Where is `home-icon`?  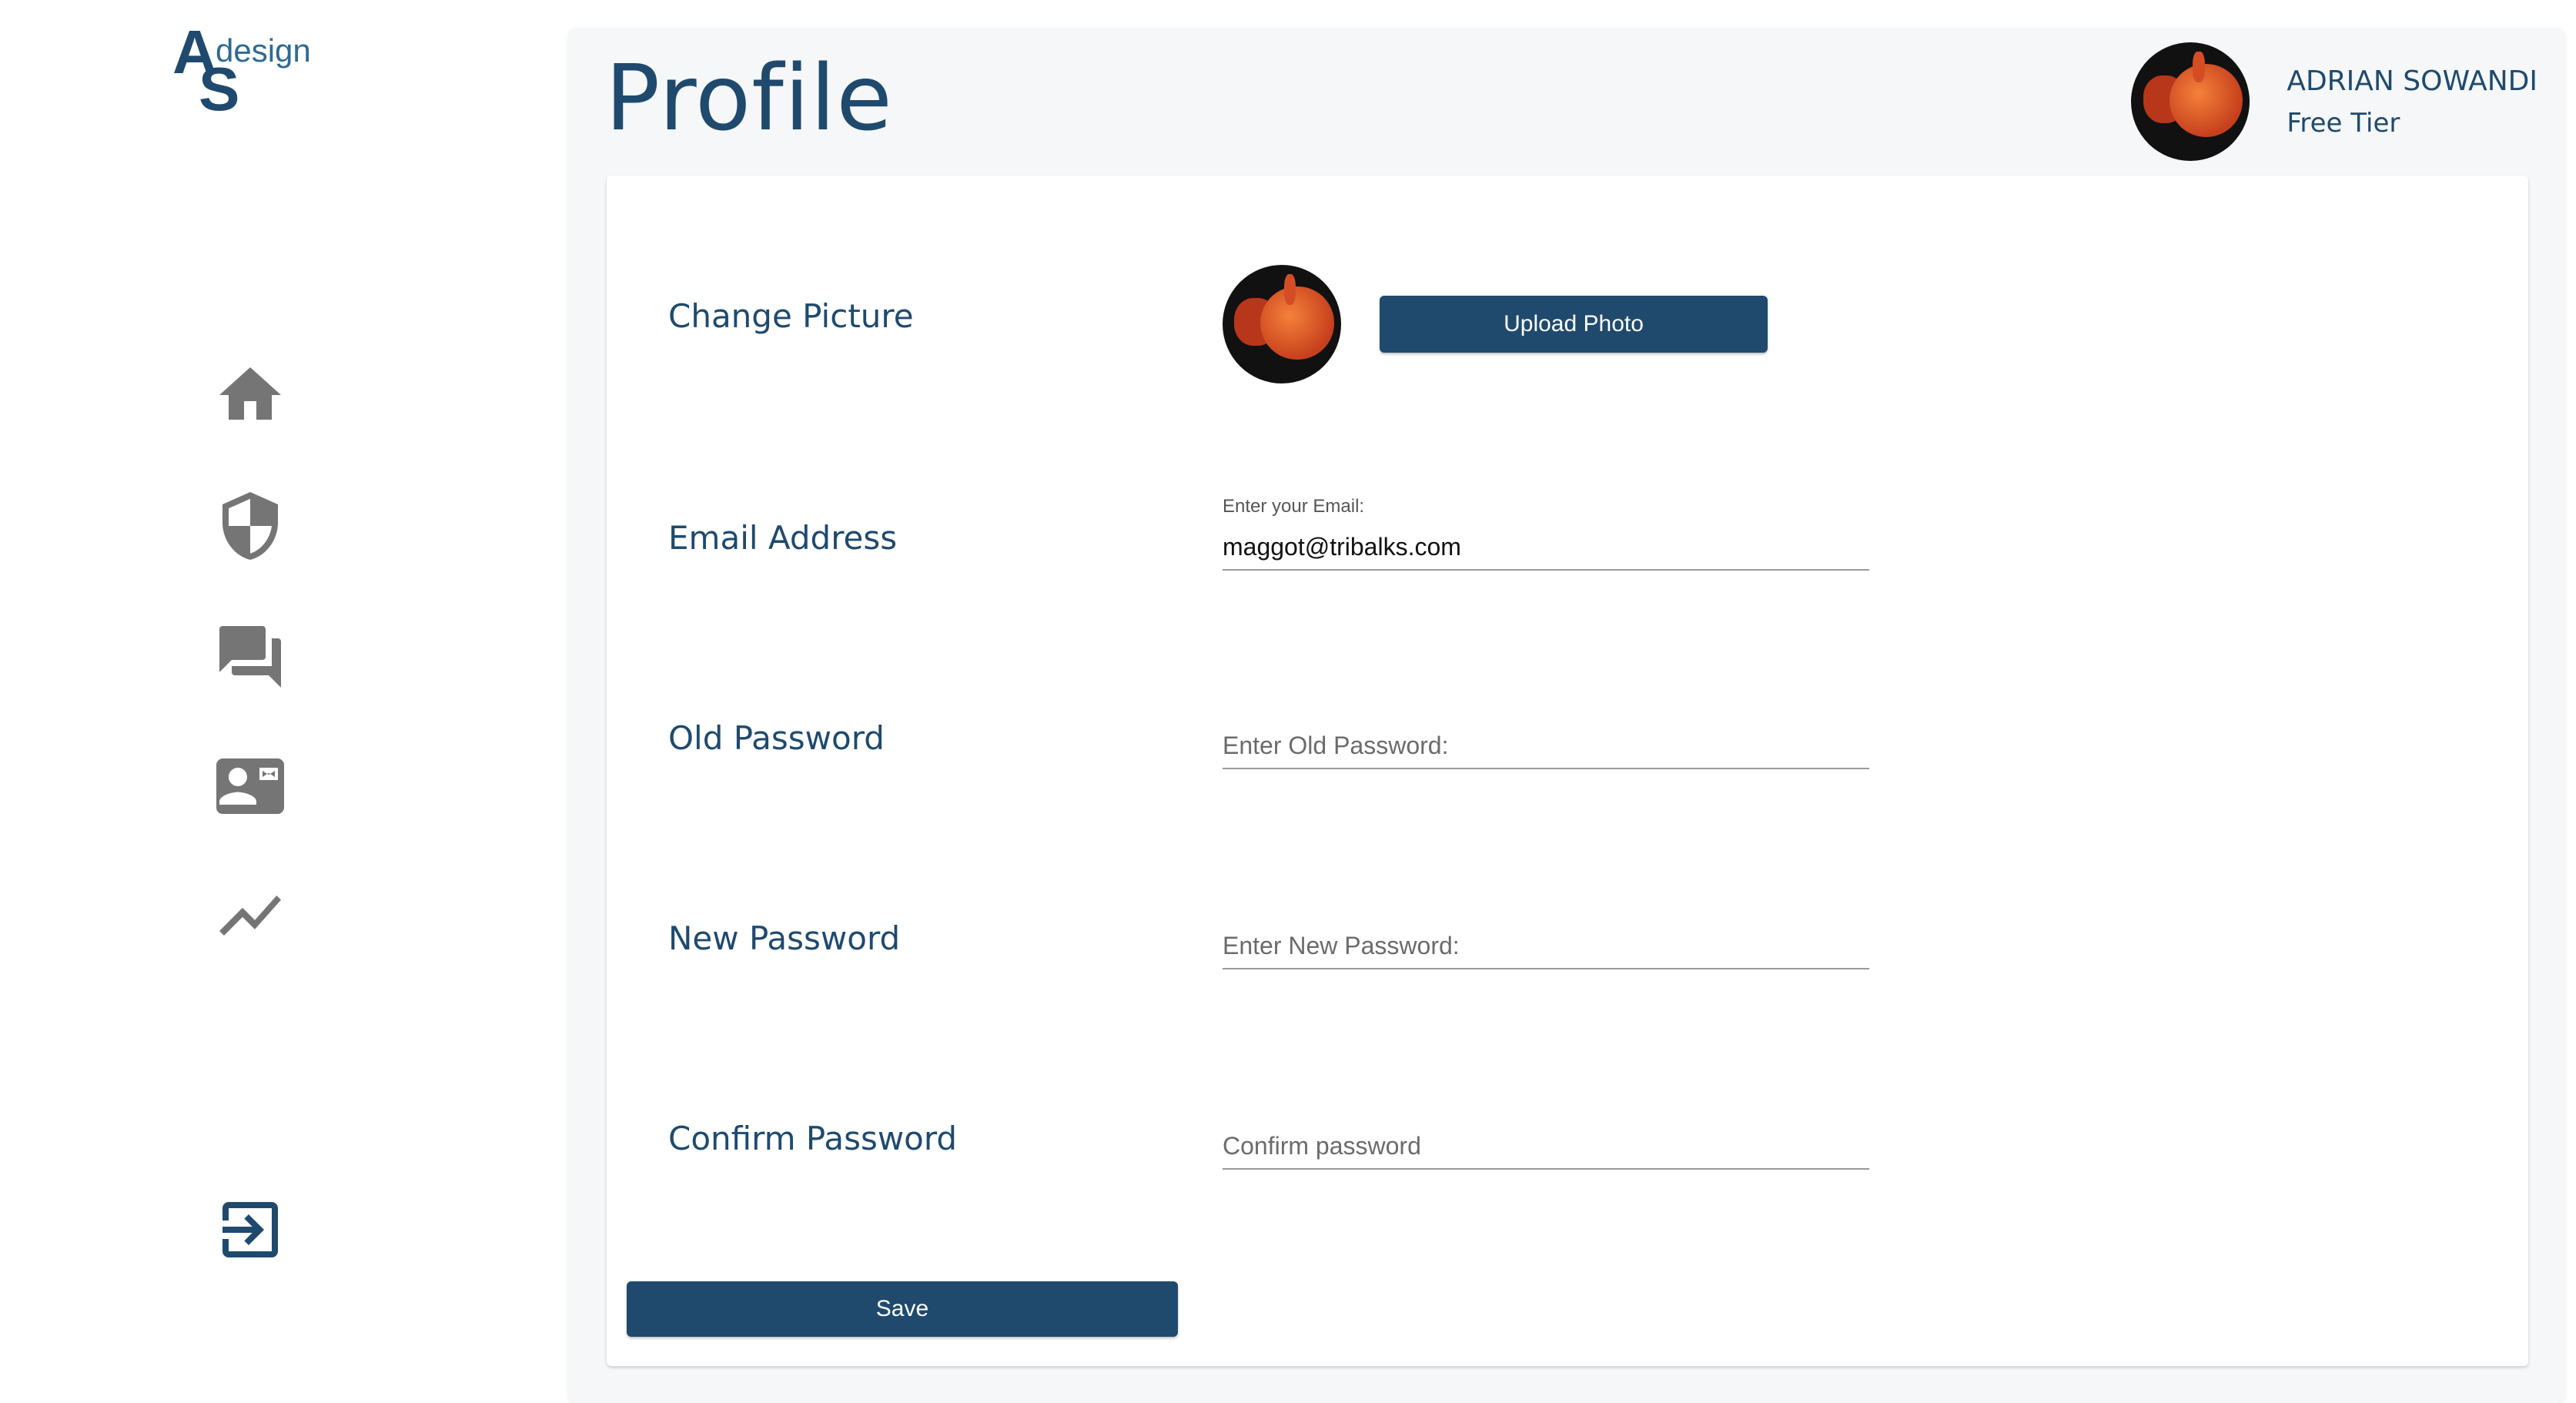 home-icon is located at coordinates (250, 393).